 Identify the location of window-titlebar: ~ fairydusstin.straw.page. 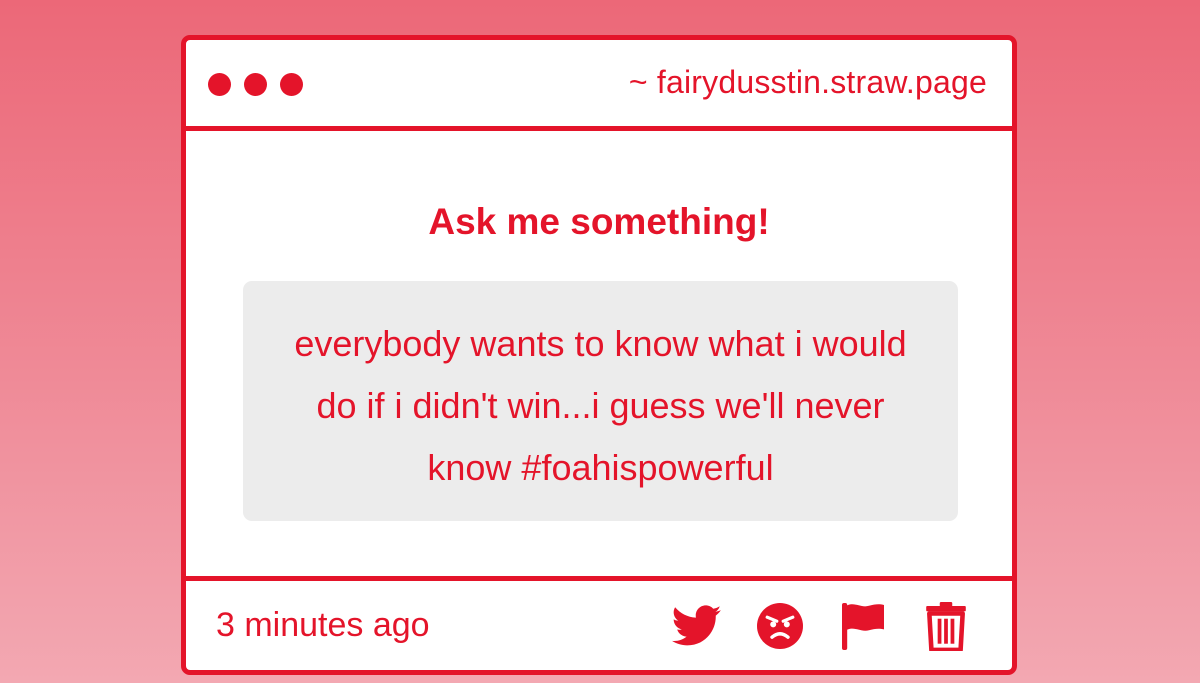
(599, 85).